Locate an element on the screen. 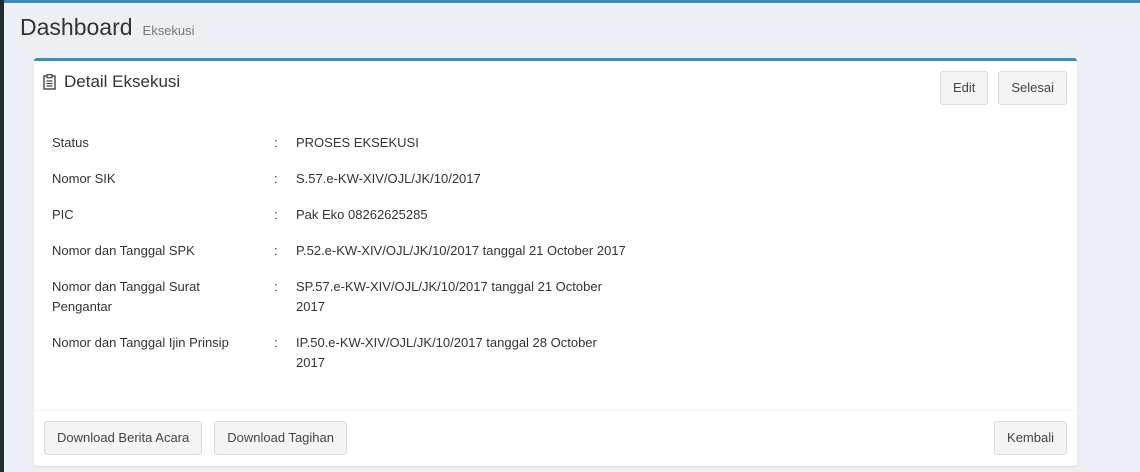 The image size is (1140, 472). detail-label: Nomor dan Tanggal Ijin Prinsip is located at coordinates (140, 342).